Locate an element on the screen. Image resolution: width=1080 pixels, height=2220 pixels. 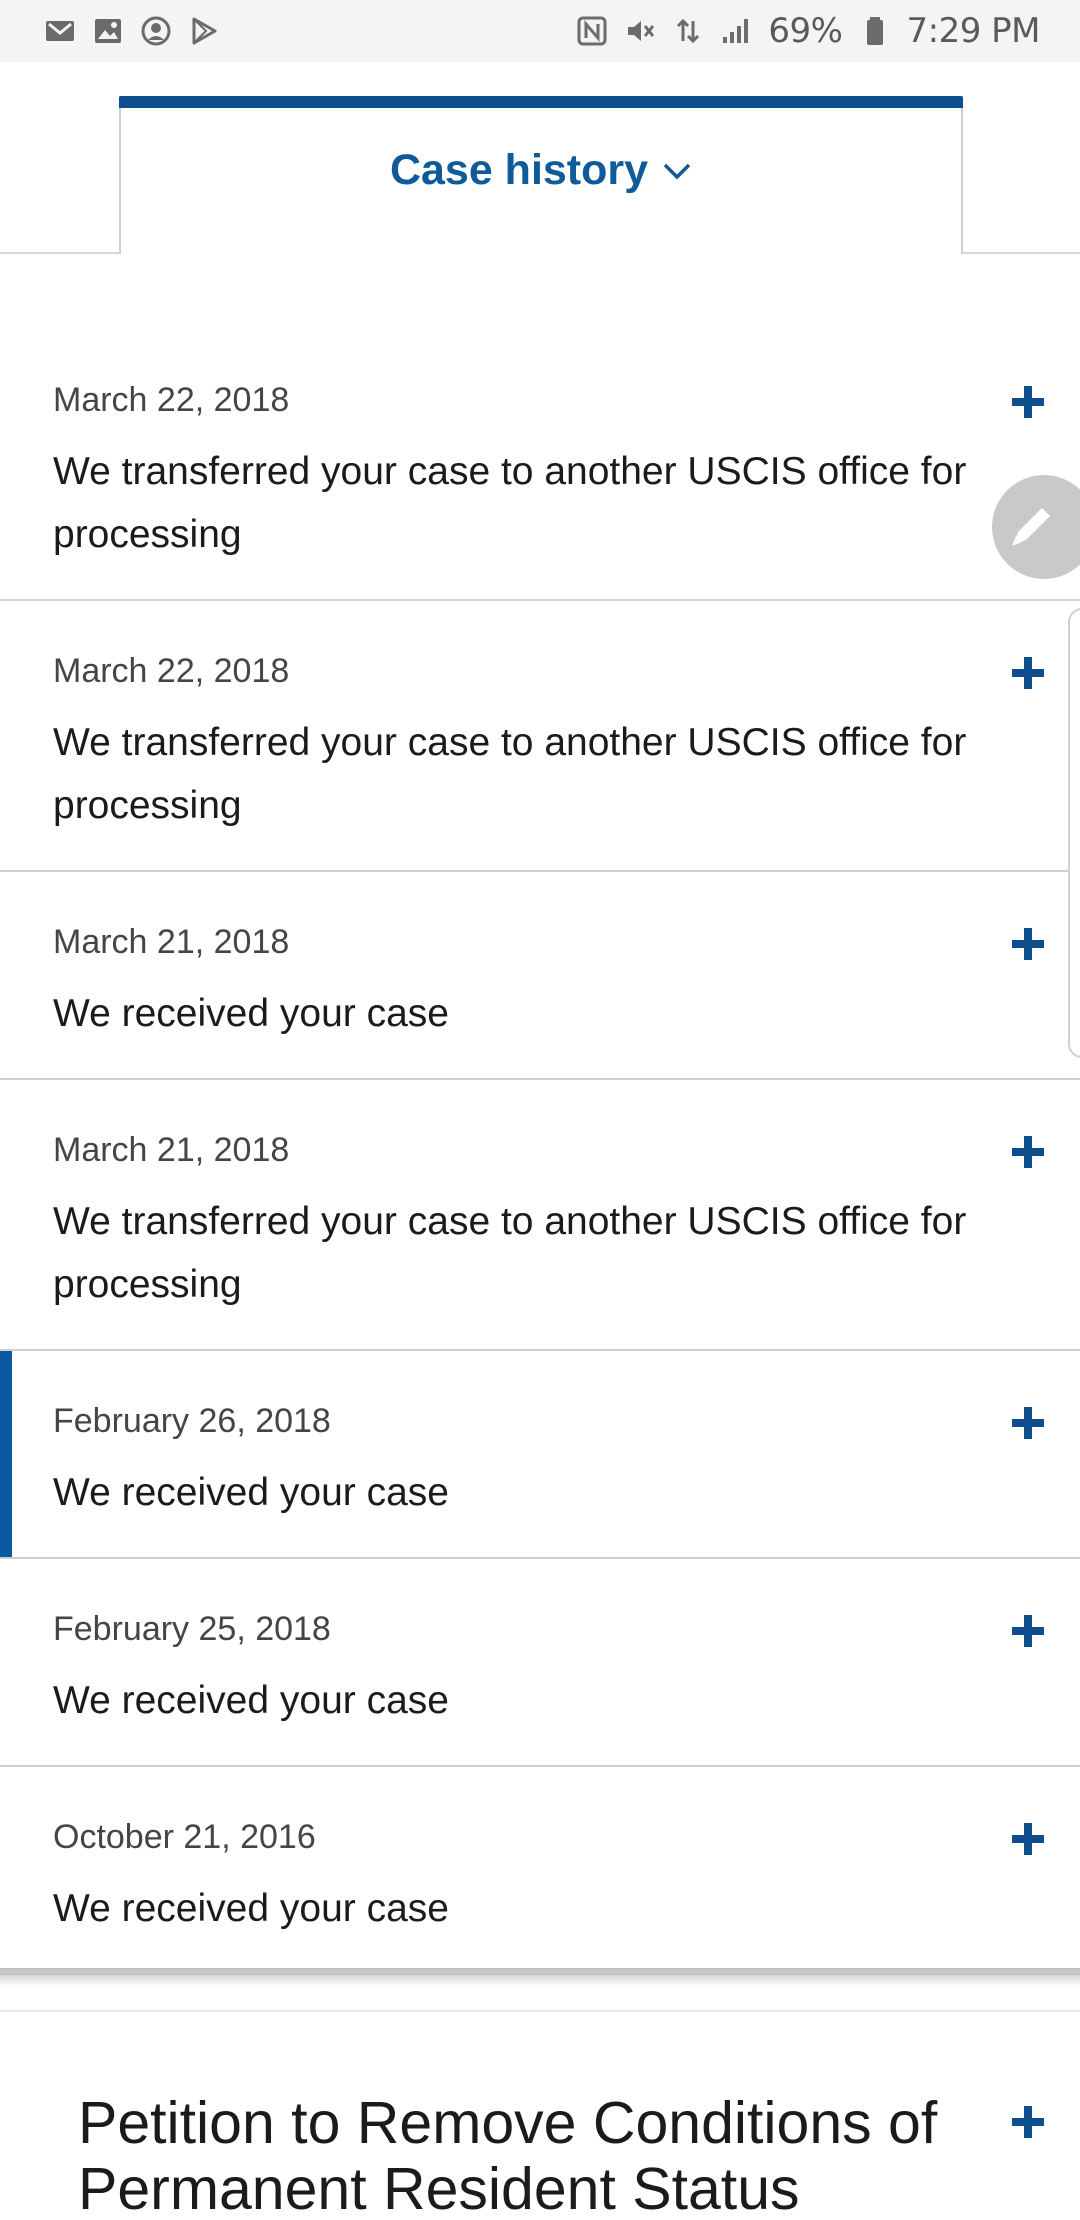
tab-bar: Case history is located at coordinates (540, 158).